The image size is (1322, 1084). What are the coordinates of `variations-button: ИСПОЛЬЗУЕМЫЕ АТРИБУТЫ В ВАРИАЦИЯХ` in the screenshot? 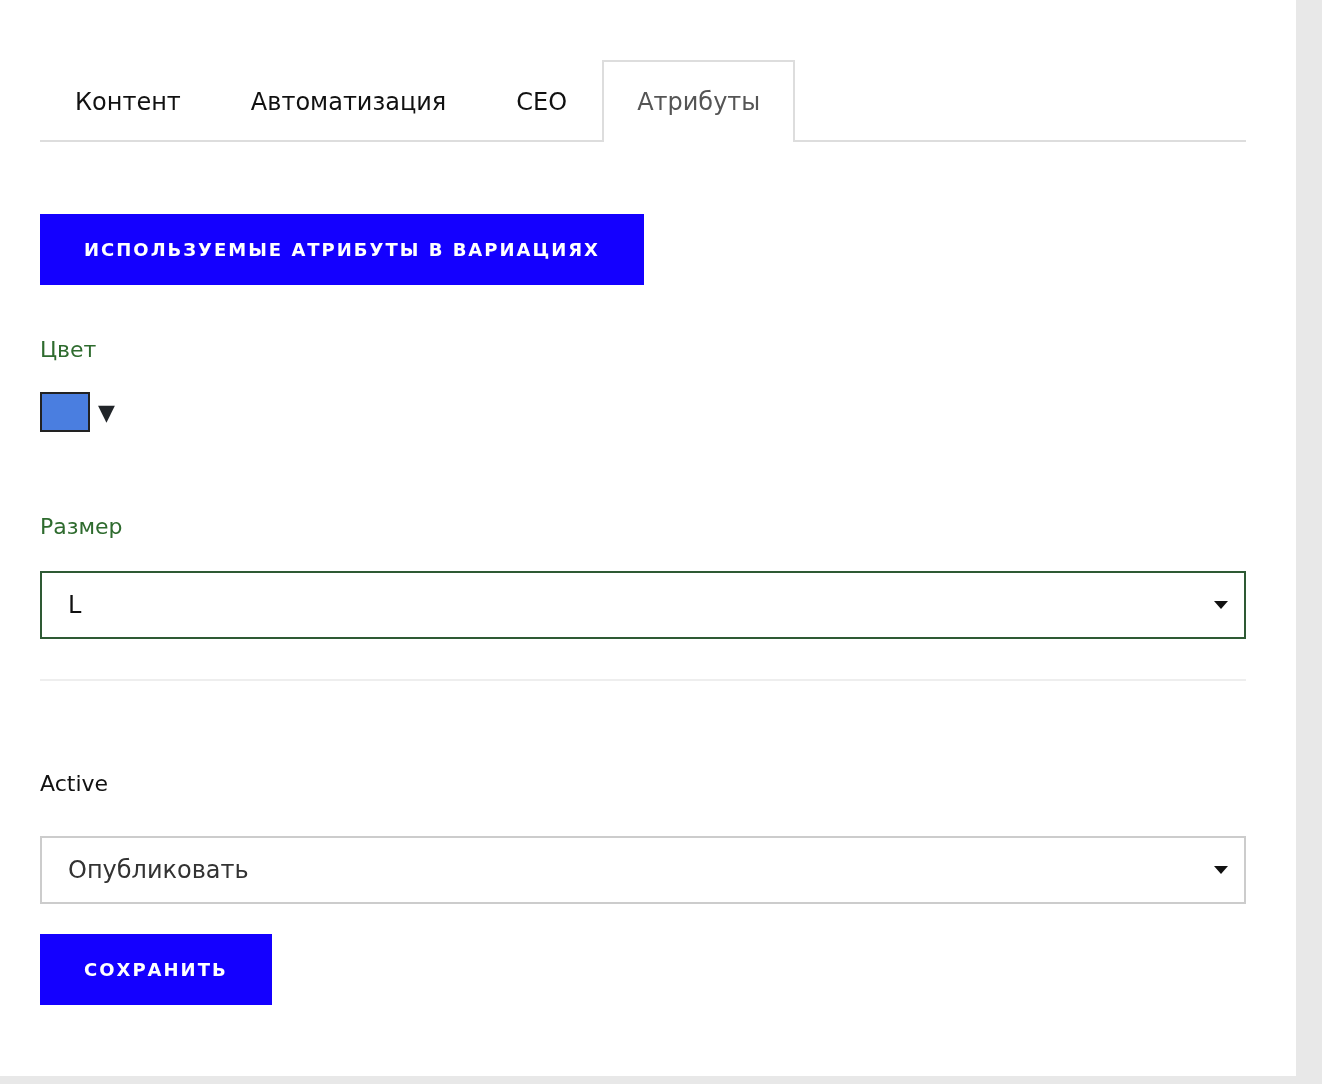 It's located at (342, 249).